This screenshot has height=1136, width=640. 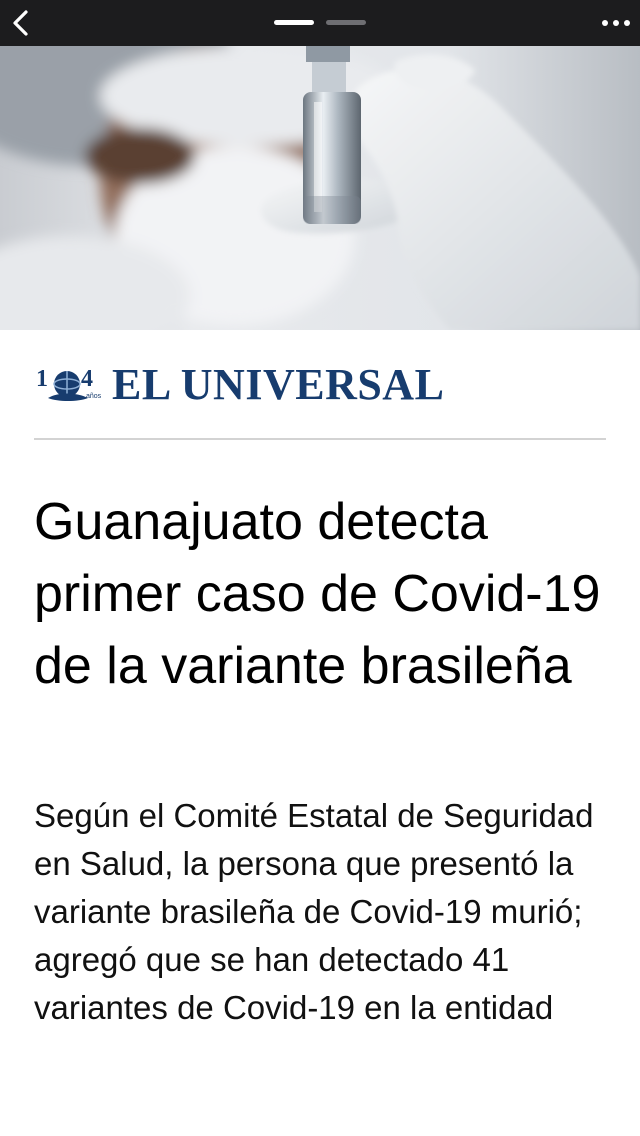 I want to click on top-navigation-bar, so click(x=320, y=23).